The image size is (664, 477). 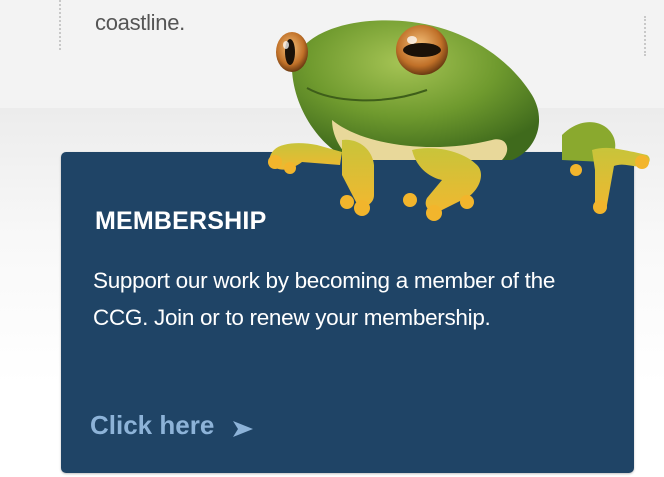 I want to click on dotted-divider-left, so click(x=60, y=25).